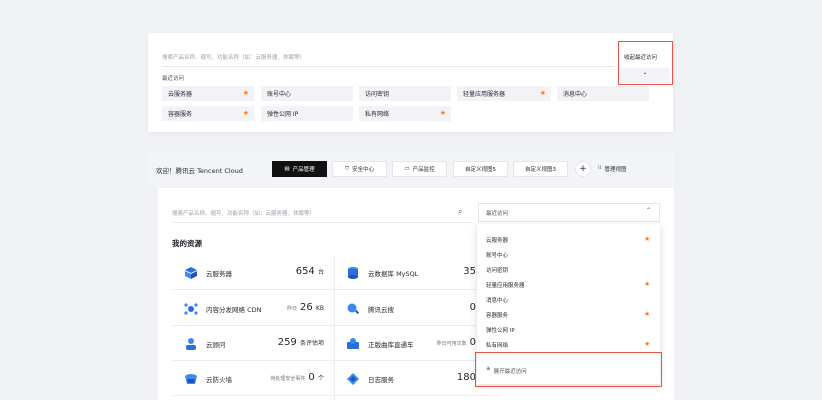 This screenshot has height=400, width=822. What do you see at coordinates (497, 345) in the screenshot?
I see `dropdown-item: 私有网络` at bounding box center [497, 345].